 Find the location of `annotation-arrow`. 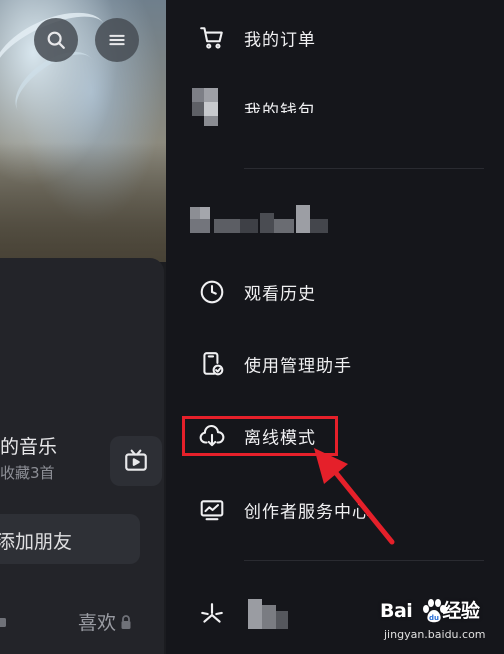

annotation-arrow is located at coordinates (354, 496).